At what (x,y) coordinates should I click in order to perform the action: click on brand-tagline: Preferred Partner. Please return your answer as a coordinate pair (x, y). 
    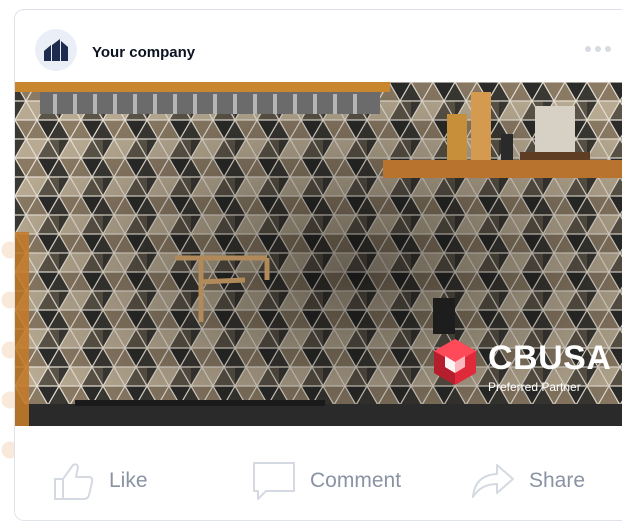
    Looking at the image, I should click on (534, 387).